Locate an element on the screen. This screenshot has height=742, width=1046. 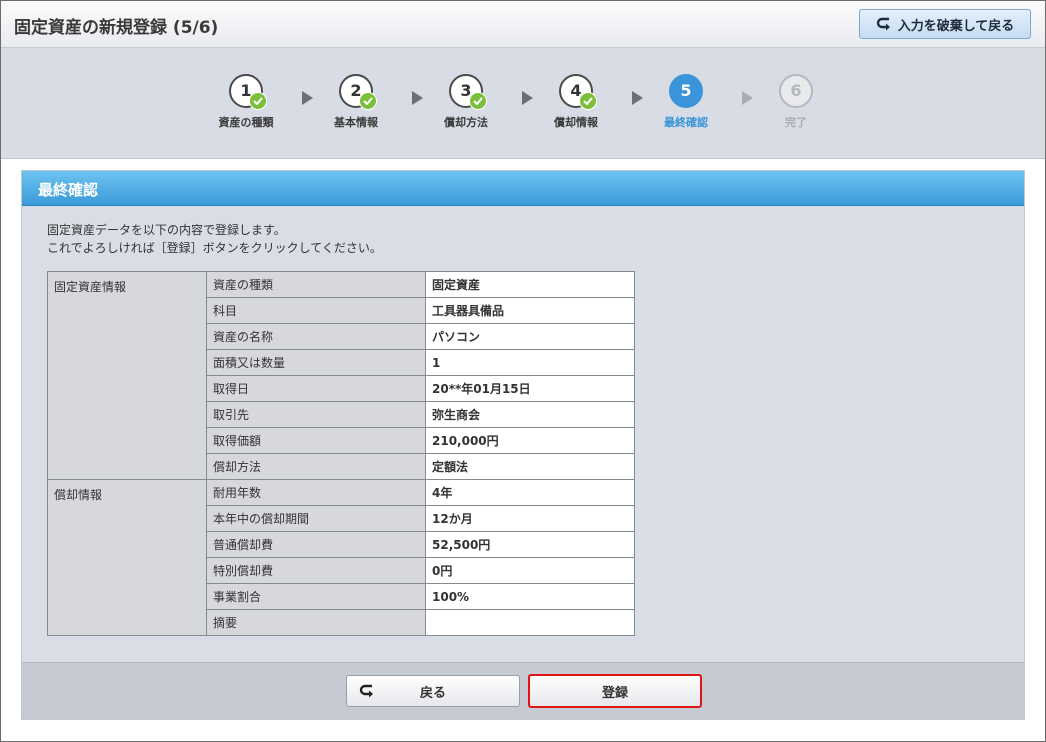
table-row: 償却情報 耐用年数 4年 is located at coordinates (341, 557).